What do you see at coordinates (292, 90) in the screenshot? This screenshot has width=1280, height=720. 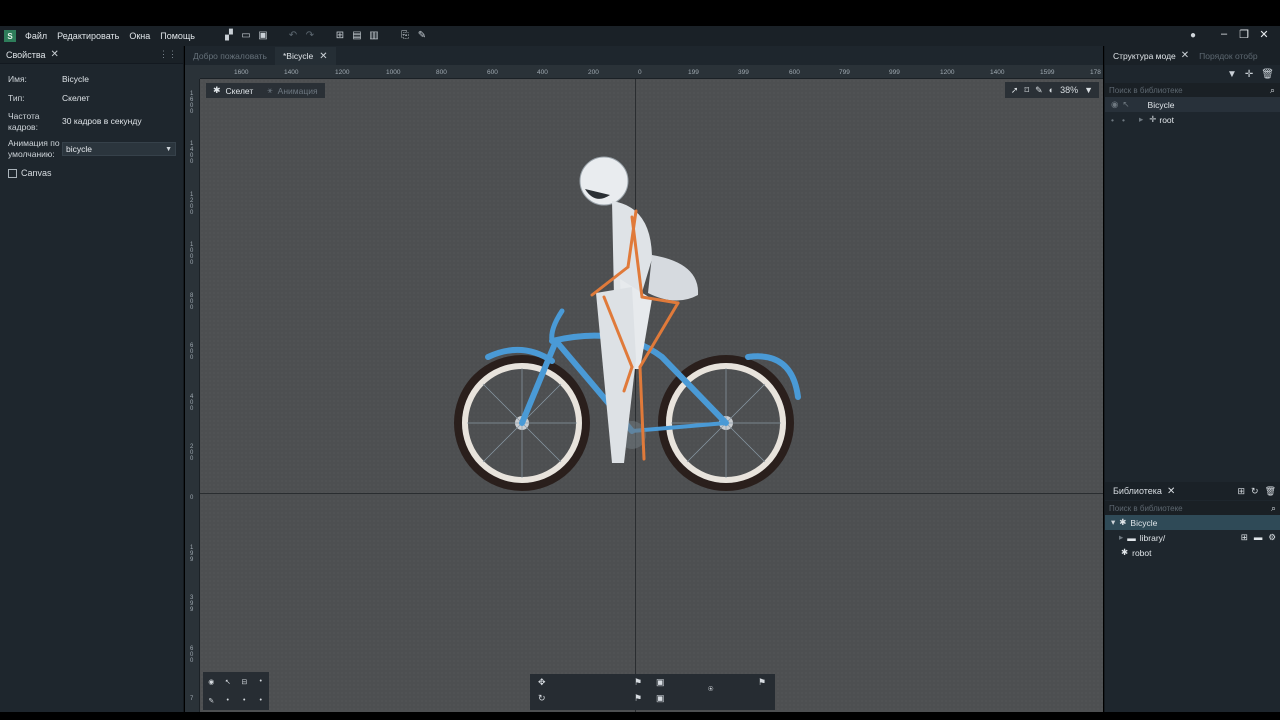 I see `tab-animation: ⚹ Анимация` at bounding box center [292, 90].